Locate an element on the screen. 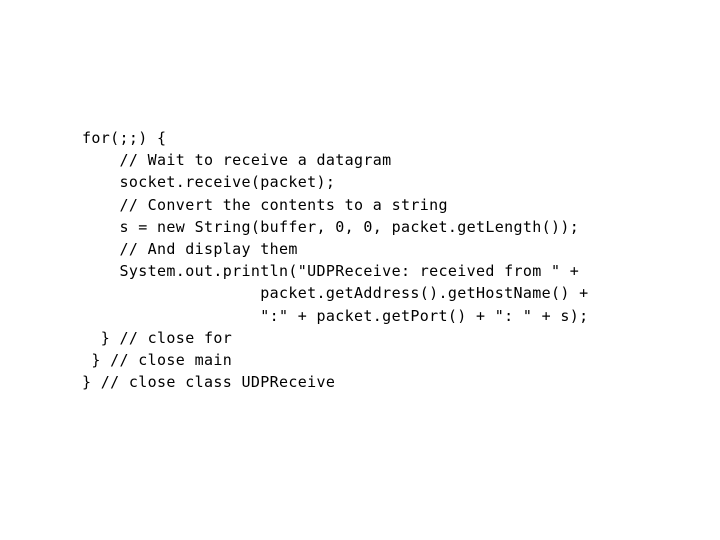 Image resolution: width=720 pixels, height=540 pixels. code-line: } // close main is located at coordinates (157, 360).